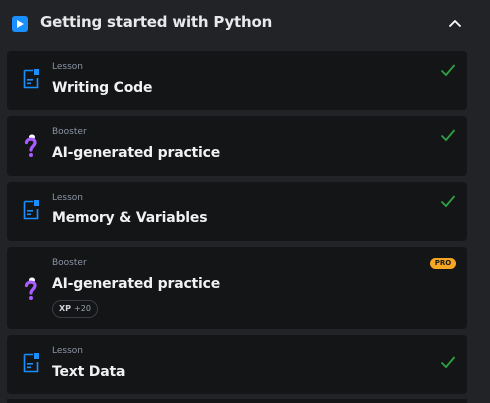 Image resolution: width=490 pixels, height=403 pixels. I want to click on section-header: Getting started with Python, so click(245, 24).